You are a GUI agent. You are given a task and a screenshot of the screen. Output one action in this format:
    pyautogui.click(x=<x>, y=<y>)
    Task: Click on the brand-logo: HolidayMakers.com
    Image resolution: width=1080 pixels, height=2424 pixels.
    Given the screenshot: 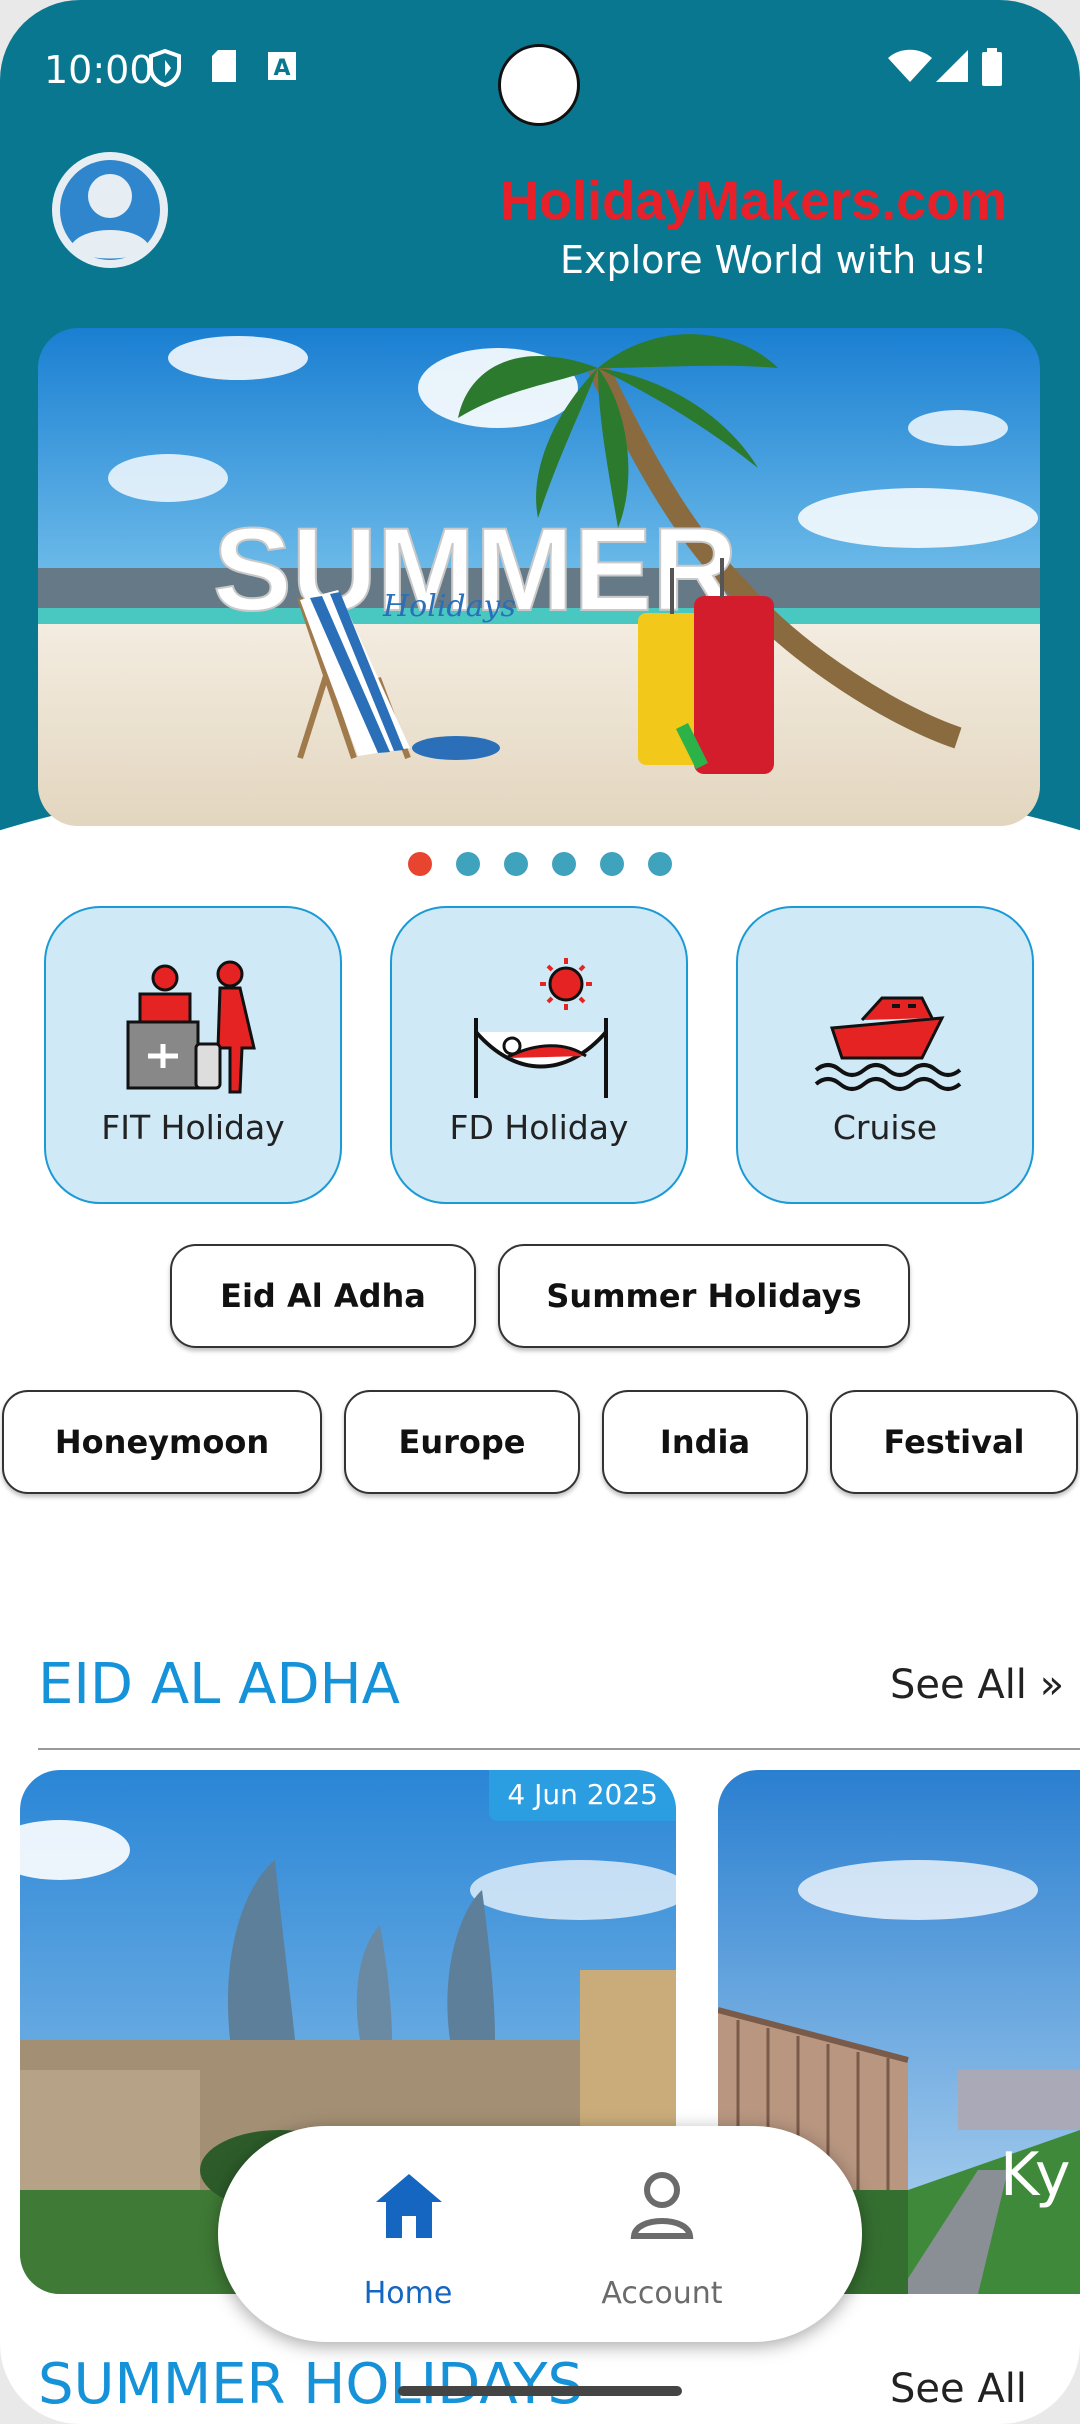 What is the action you would take?
    pyautogui.click(x=765, y=200)
    